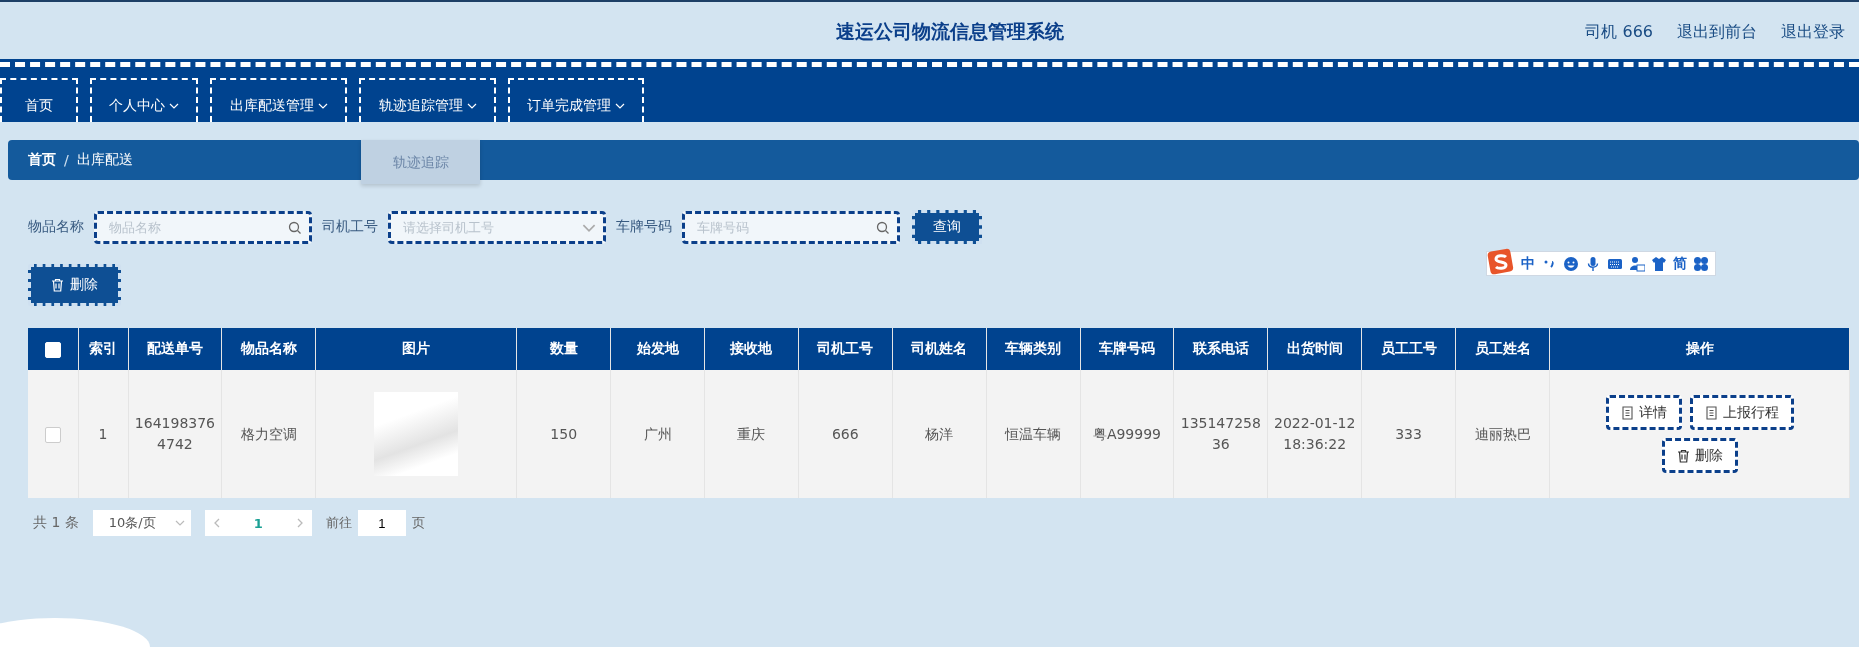 This screenshot has height=647, width=1859. I want to click on header-link: 司机 666, so click(1619, 32).